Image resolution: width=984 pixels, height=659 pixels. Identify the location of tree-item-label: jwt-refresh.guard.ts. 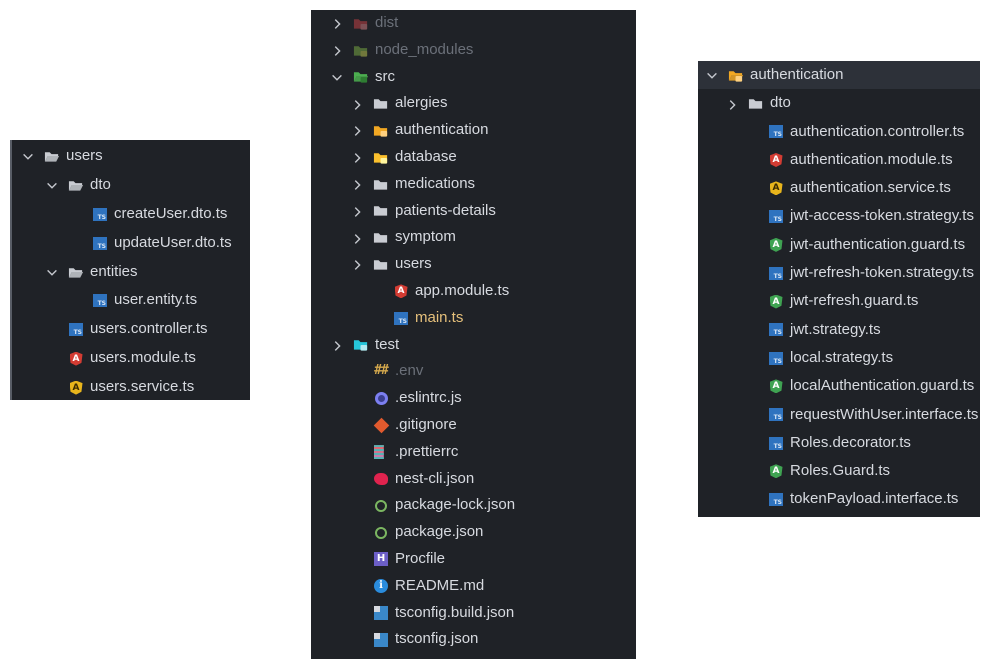
(854, 301).